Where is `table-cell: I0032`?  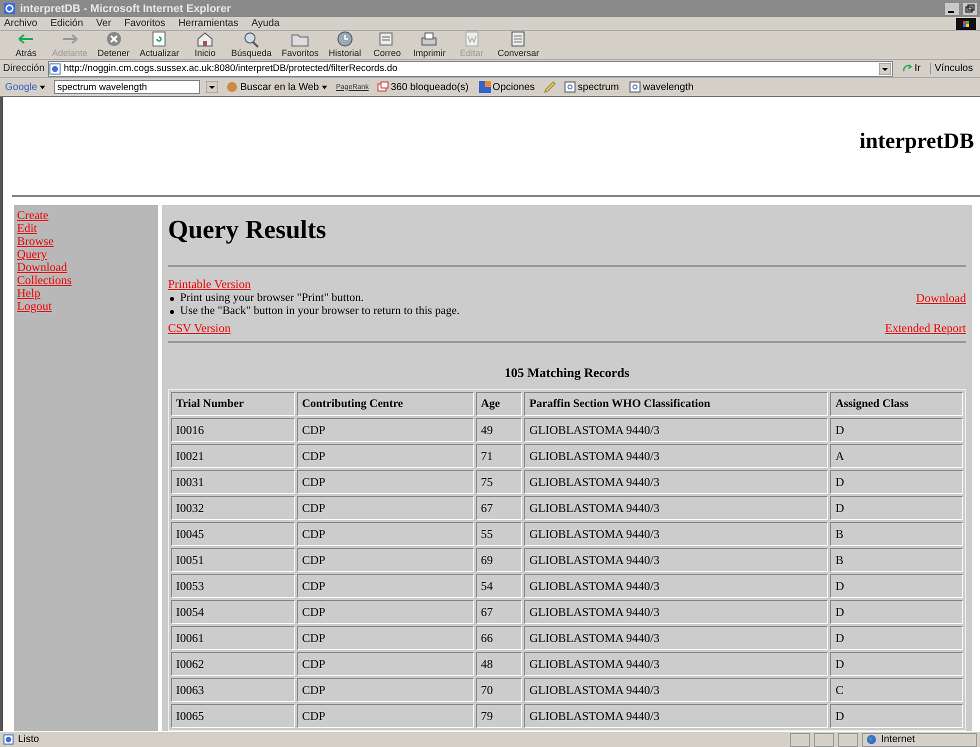
table-cell: I0032 is located at coordinates (233, 508).